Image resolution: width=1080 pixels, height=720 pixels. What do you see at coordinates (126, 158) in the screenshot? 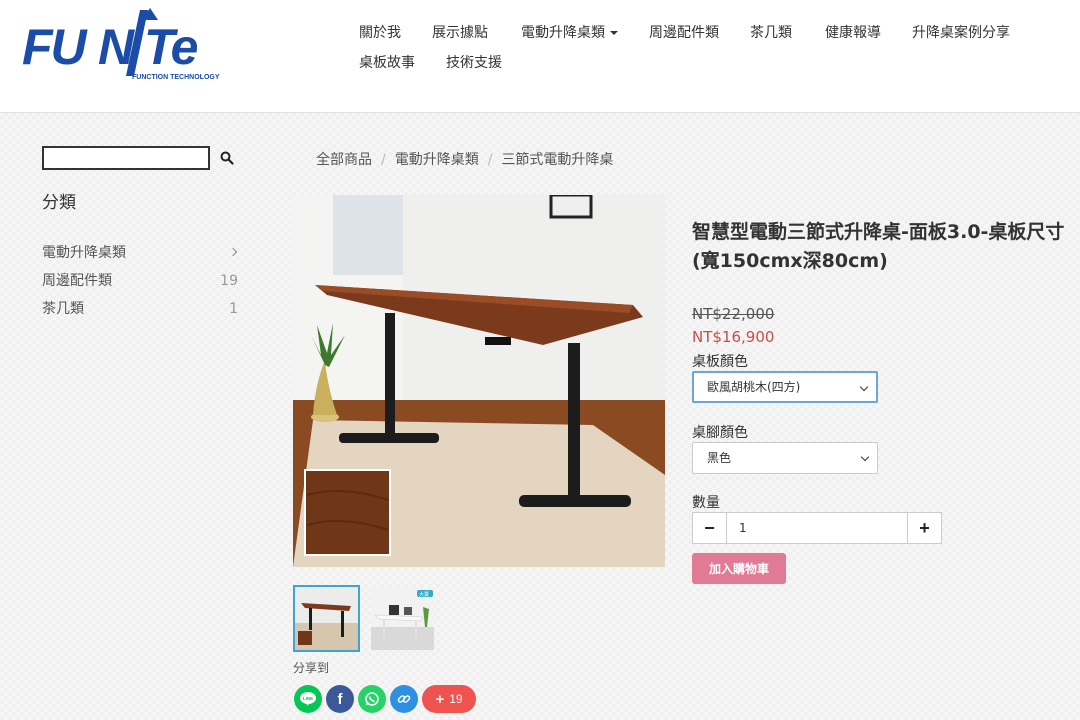
I see `search-input` at bounding box center [126, 158].